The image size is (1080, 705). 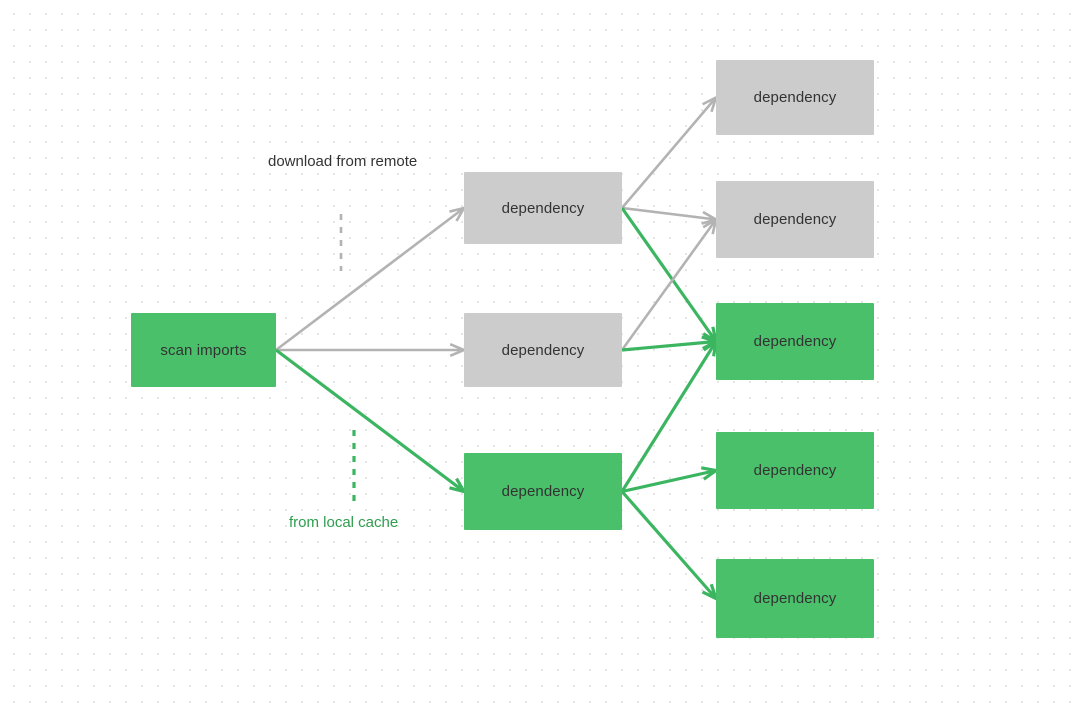 I want to click on node-scan: scan imports, so click(x=203, y=350).